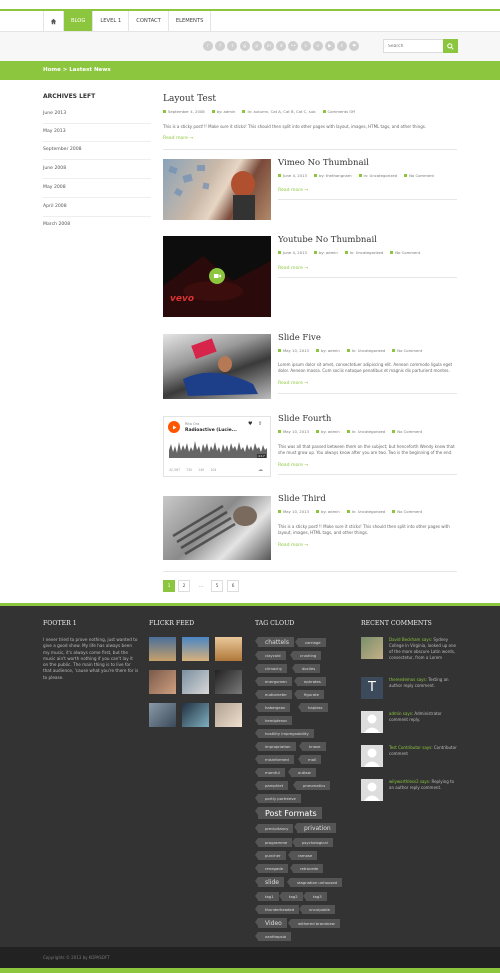 The width and height of the screenshot is (500, 973). I want to click on post-title: Slide Fourth, so click(304, 419).